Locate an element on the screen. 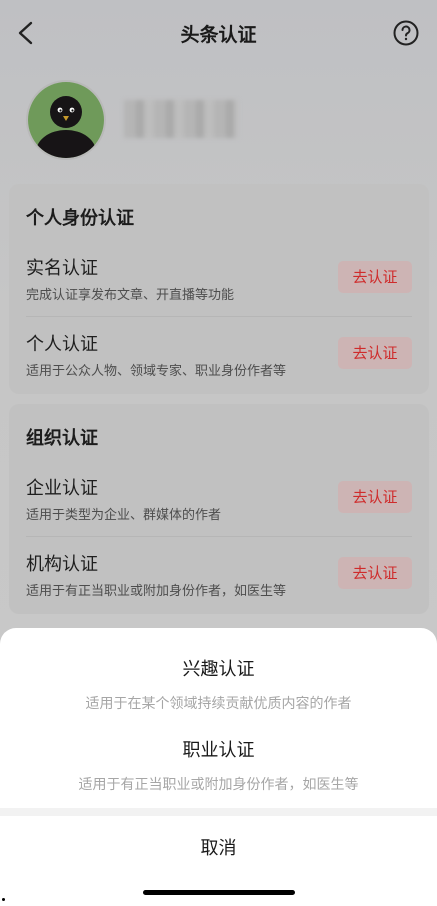 Image resolution: width=437 pixels, height=906 pixels. home-indicator is located at coordinates (219, 892).